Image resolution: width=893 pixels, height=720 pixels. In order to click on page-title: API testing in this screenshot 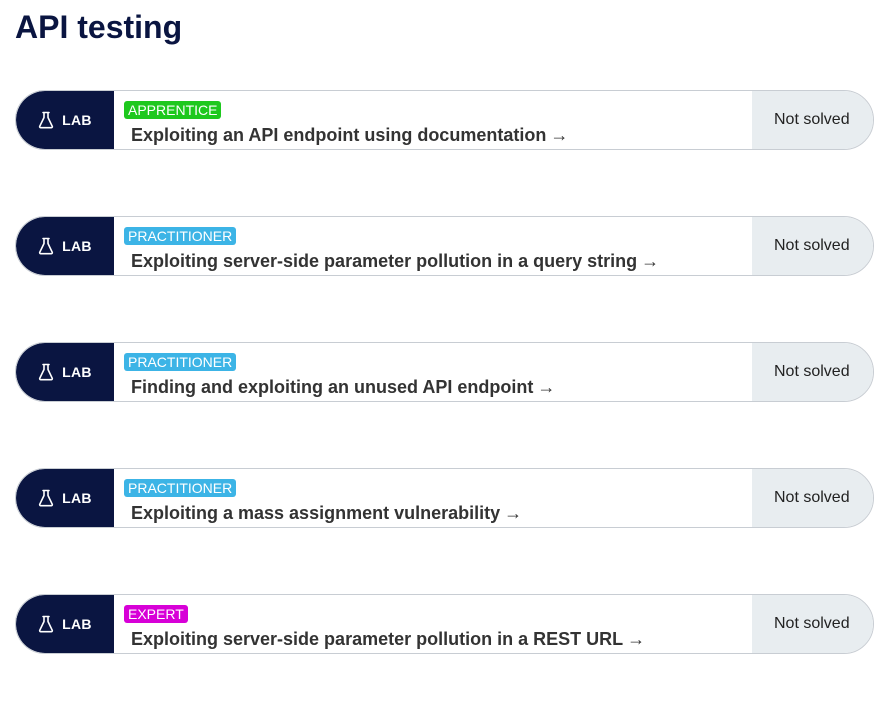, I will do `click(99, 27)`.